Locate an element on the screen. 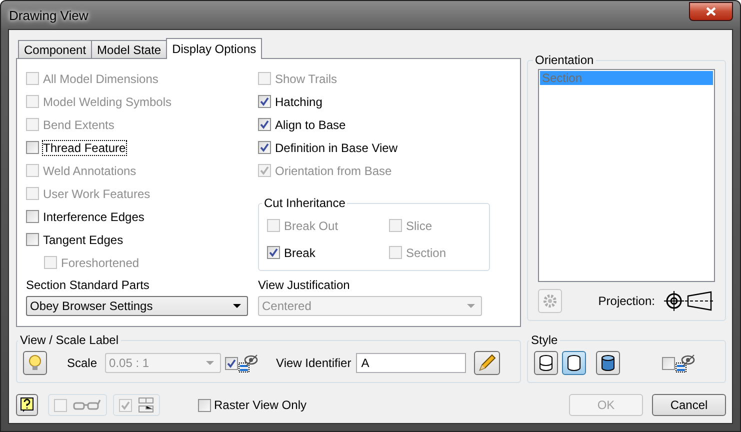 Image resolution: width=741 pixels, height=432 pixels. checkbox-label: Tangent Edges is located at coordinates (83, 239).